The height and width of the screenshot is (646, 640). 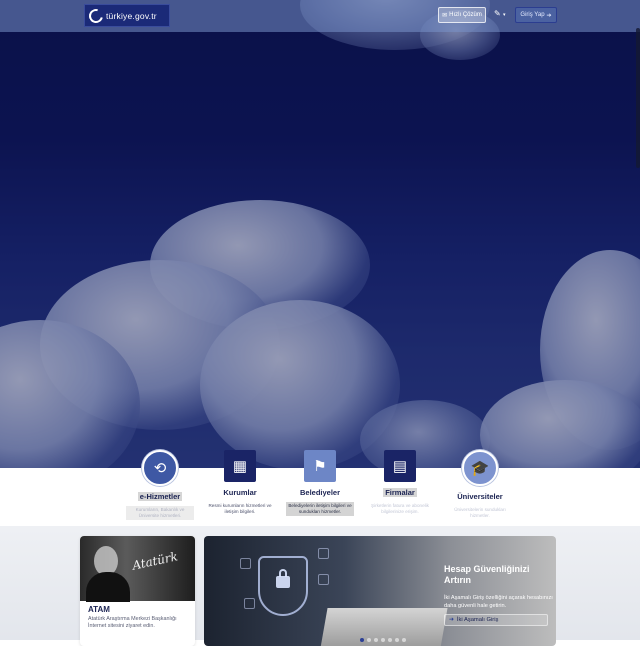 I want to click on scrollbar-thumb, so click(x=638, y=98).